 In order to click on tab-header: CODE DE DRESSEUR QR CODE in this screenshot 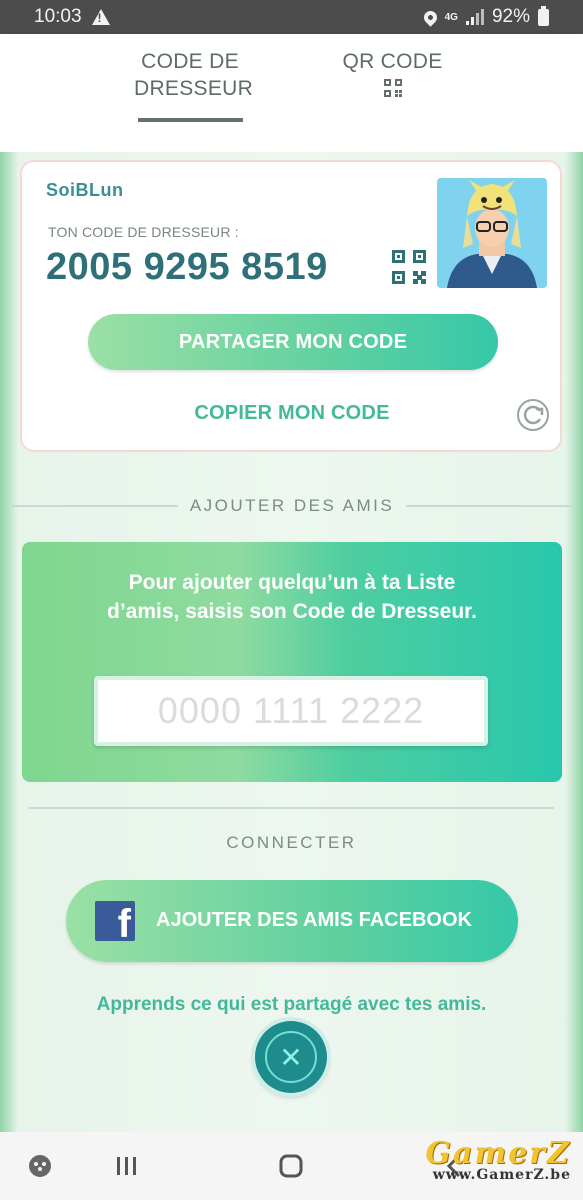, I will do `click(291, 93)`.